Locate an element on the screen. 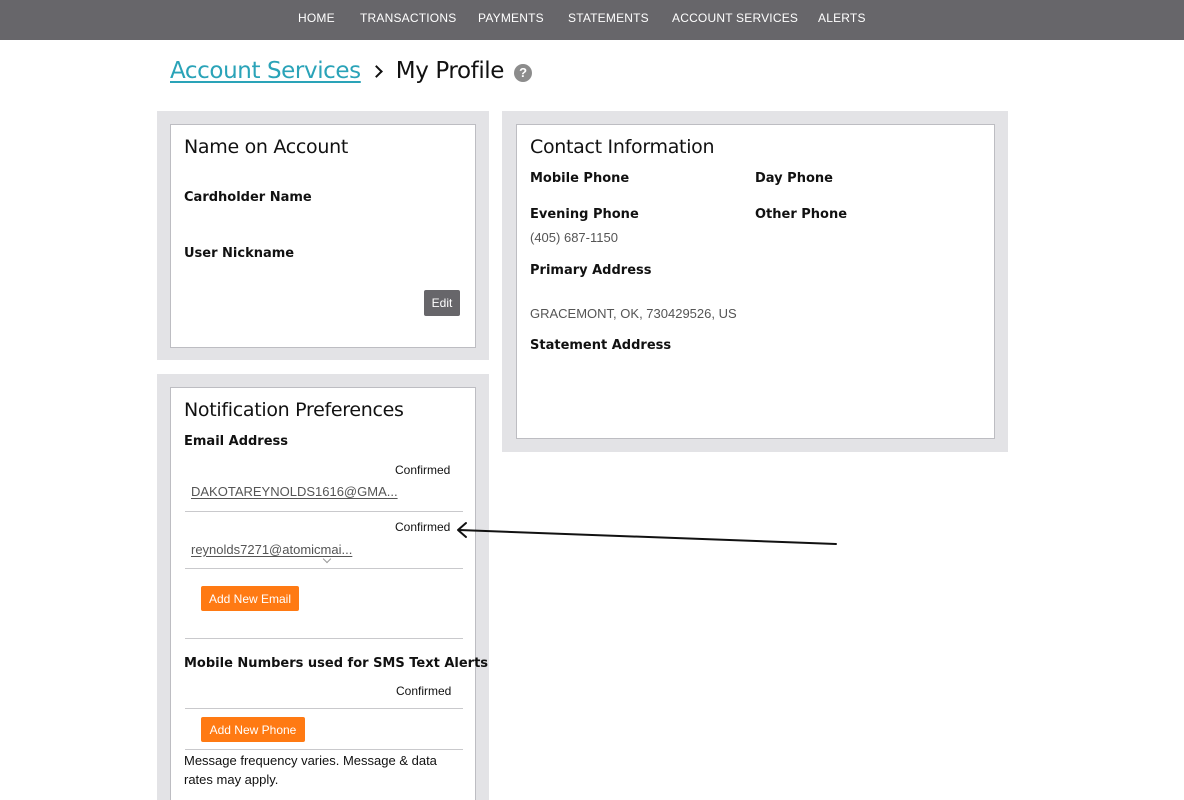 This screenshot has height=800, width=1184. section-divider is located at coordinates (324, 638).